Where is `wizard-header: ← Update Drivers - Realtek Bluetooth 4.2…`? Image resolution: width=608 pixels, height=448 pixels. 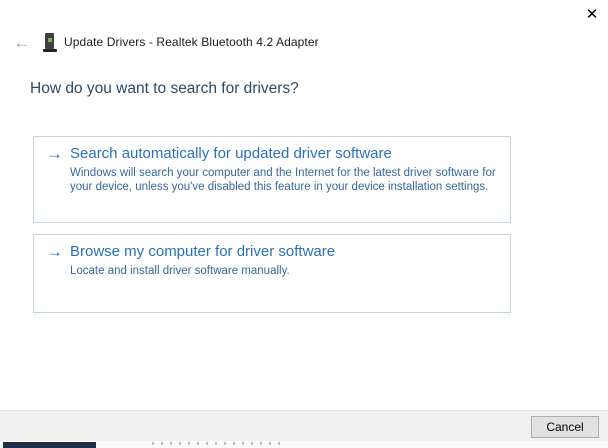 wizard-header: ← Update Drivers - Realtek Bluetooth 4.2… is located at coordinates (164, 42).